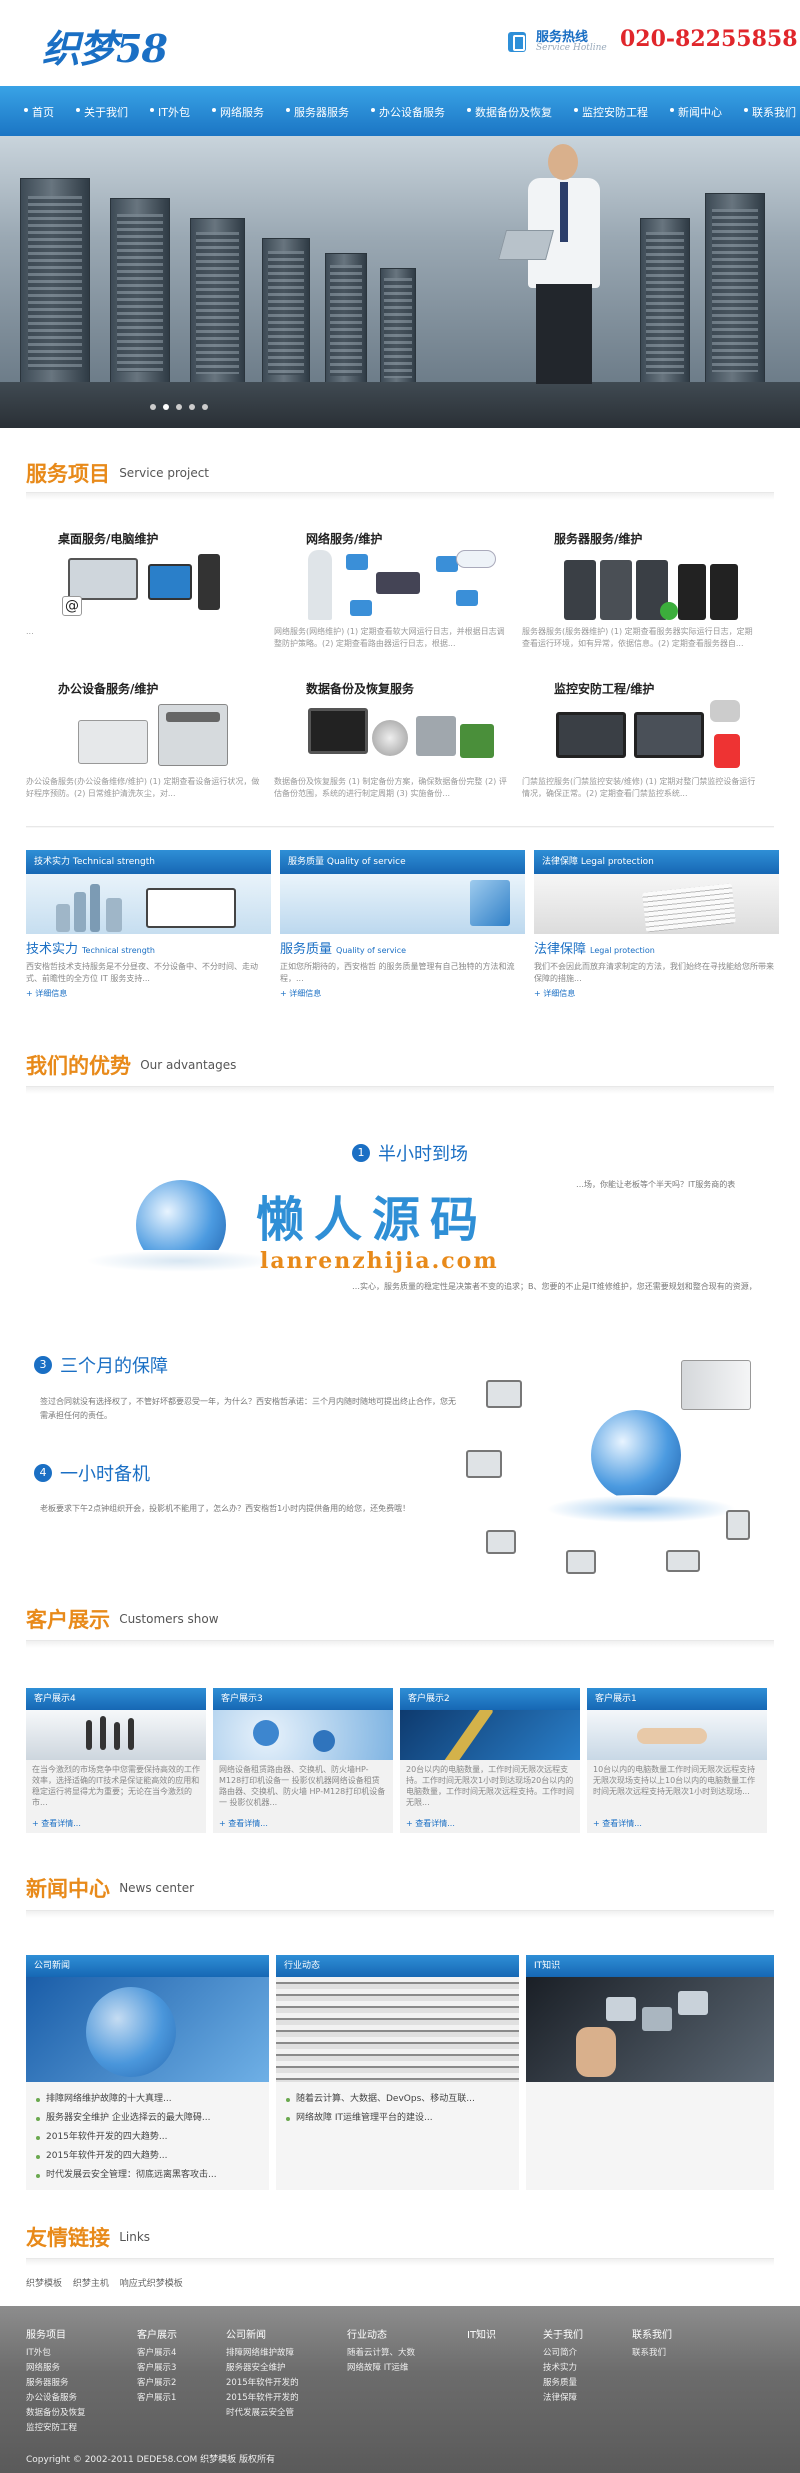  What do you see at coordinates (402, 904) in the screenshot?
I see `quality-cube-image` at bounding box center [402, 904].